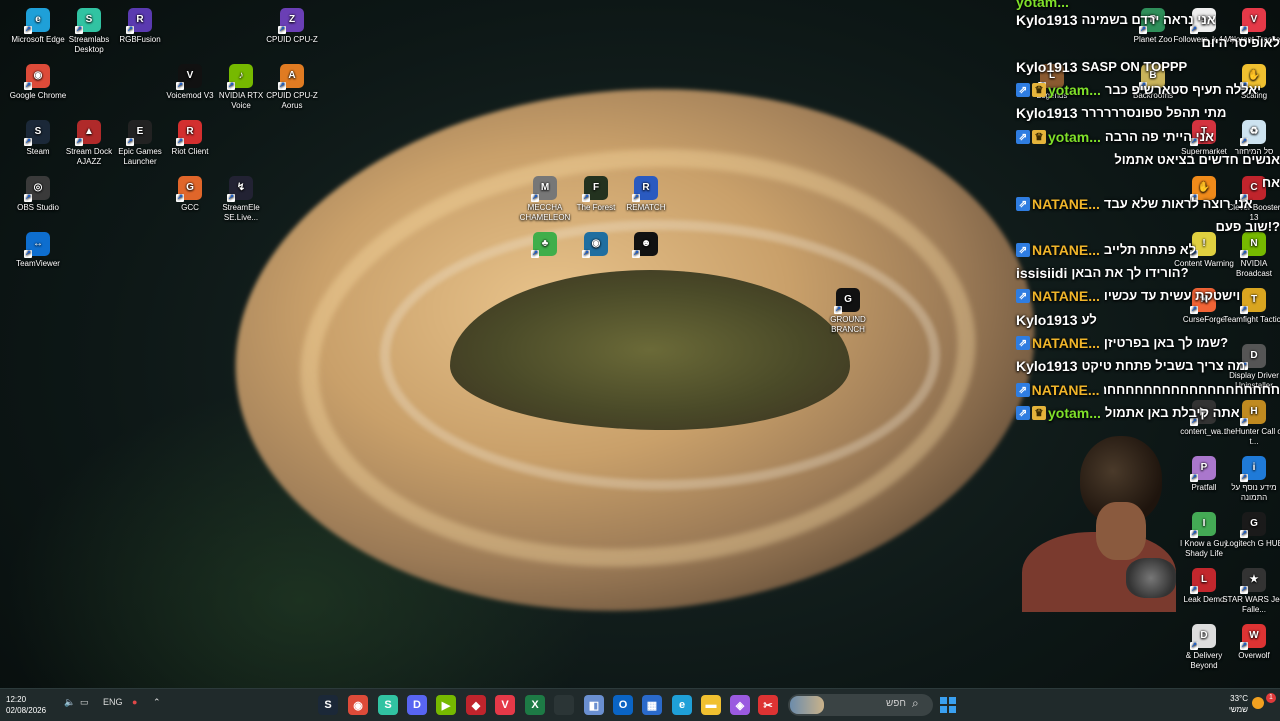  Describe the element at coordinates (417, 705) in the screenshot. I see `discord-taskbar-icon: D` at that location.